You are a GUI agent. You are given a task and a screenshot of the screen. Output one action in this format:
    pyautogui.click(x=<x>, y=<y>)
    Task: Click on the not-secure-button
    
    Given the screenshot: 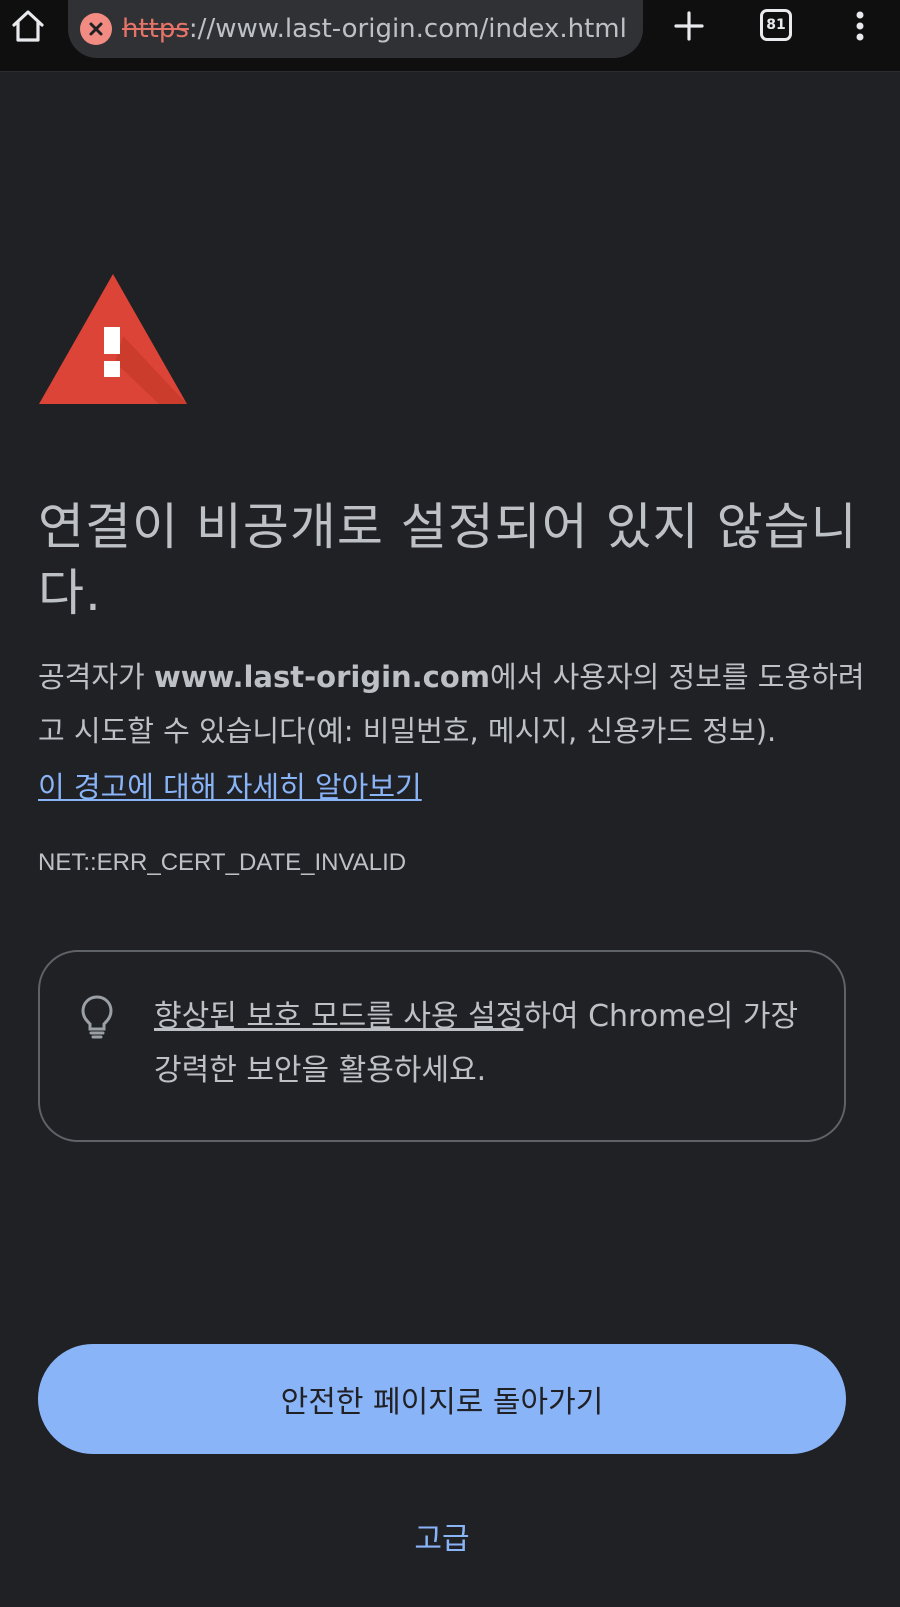 What is the action you would take?
    pyautogui.click(x=96, y=29)
    